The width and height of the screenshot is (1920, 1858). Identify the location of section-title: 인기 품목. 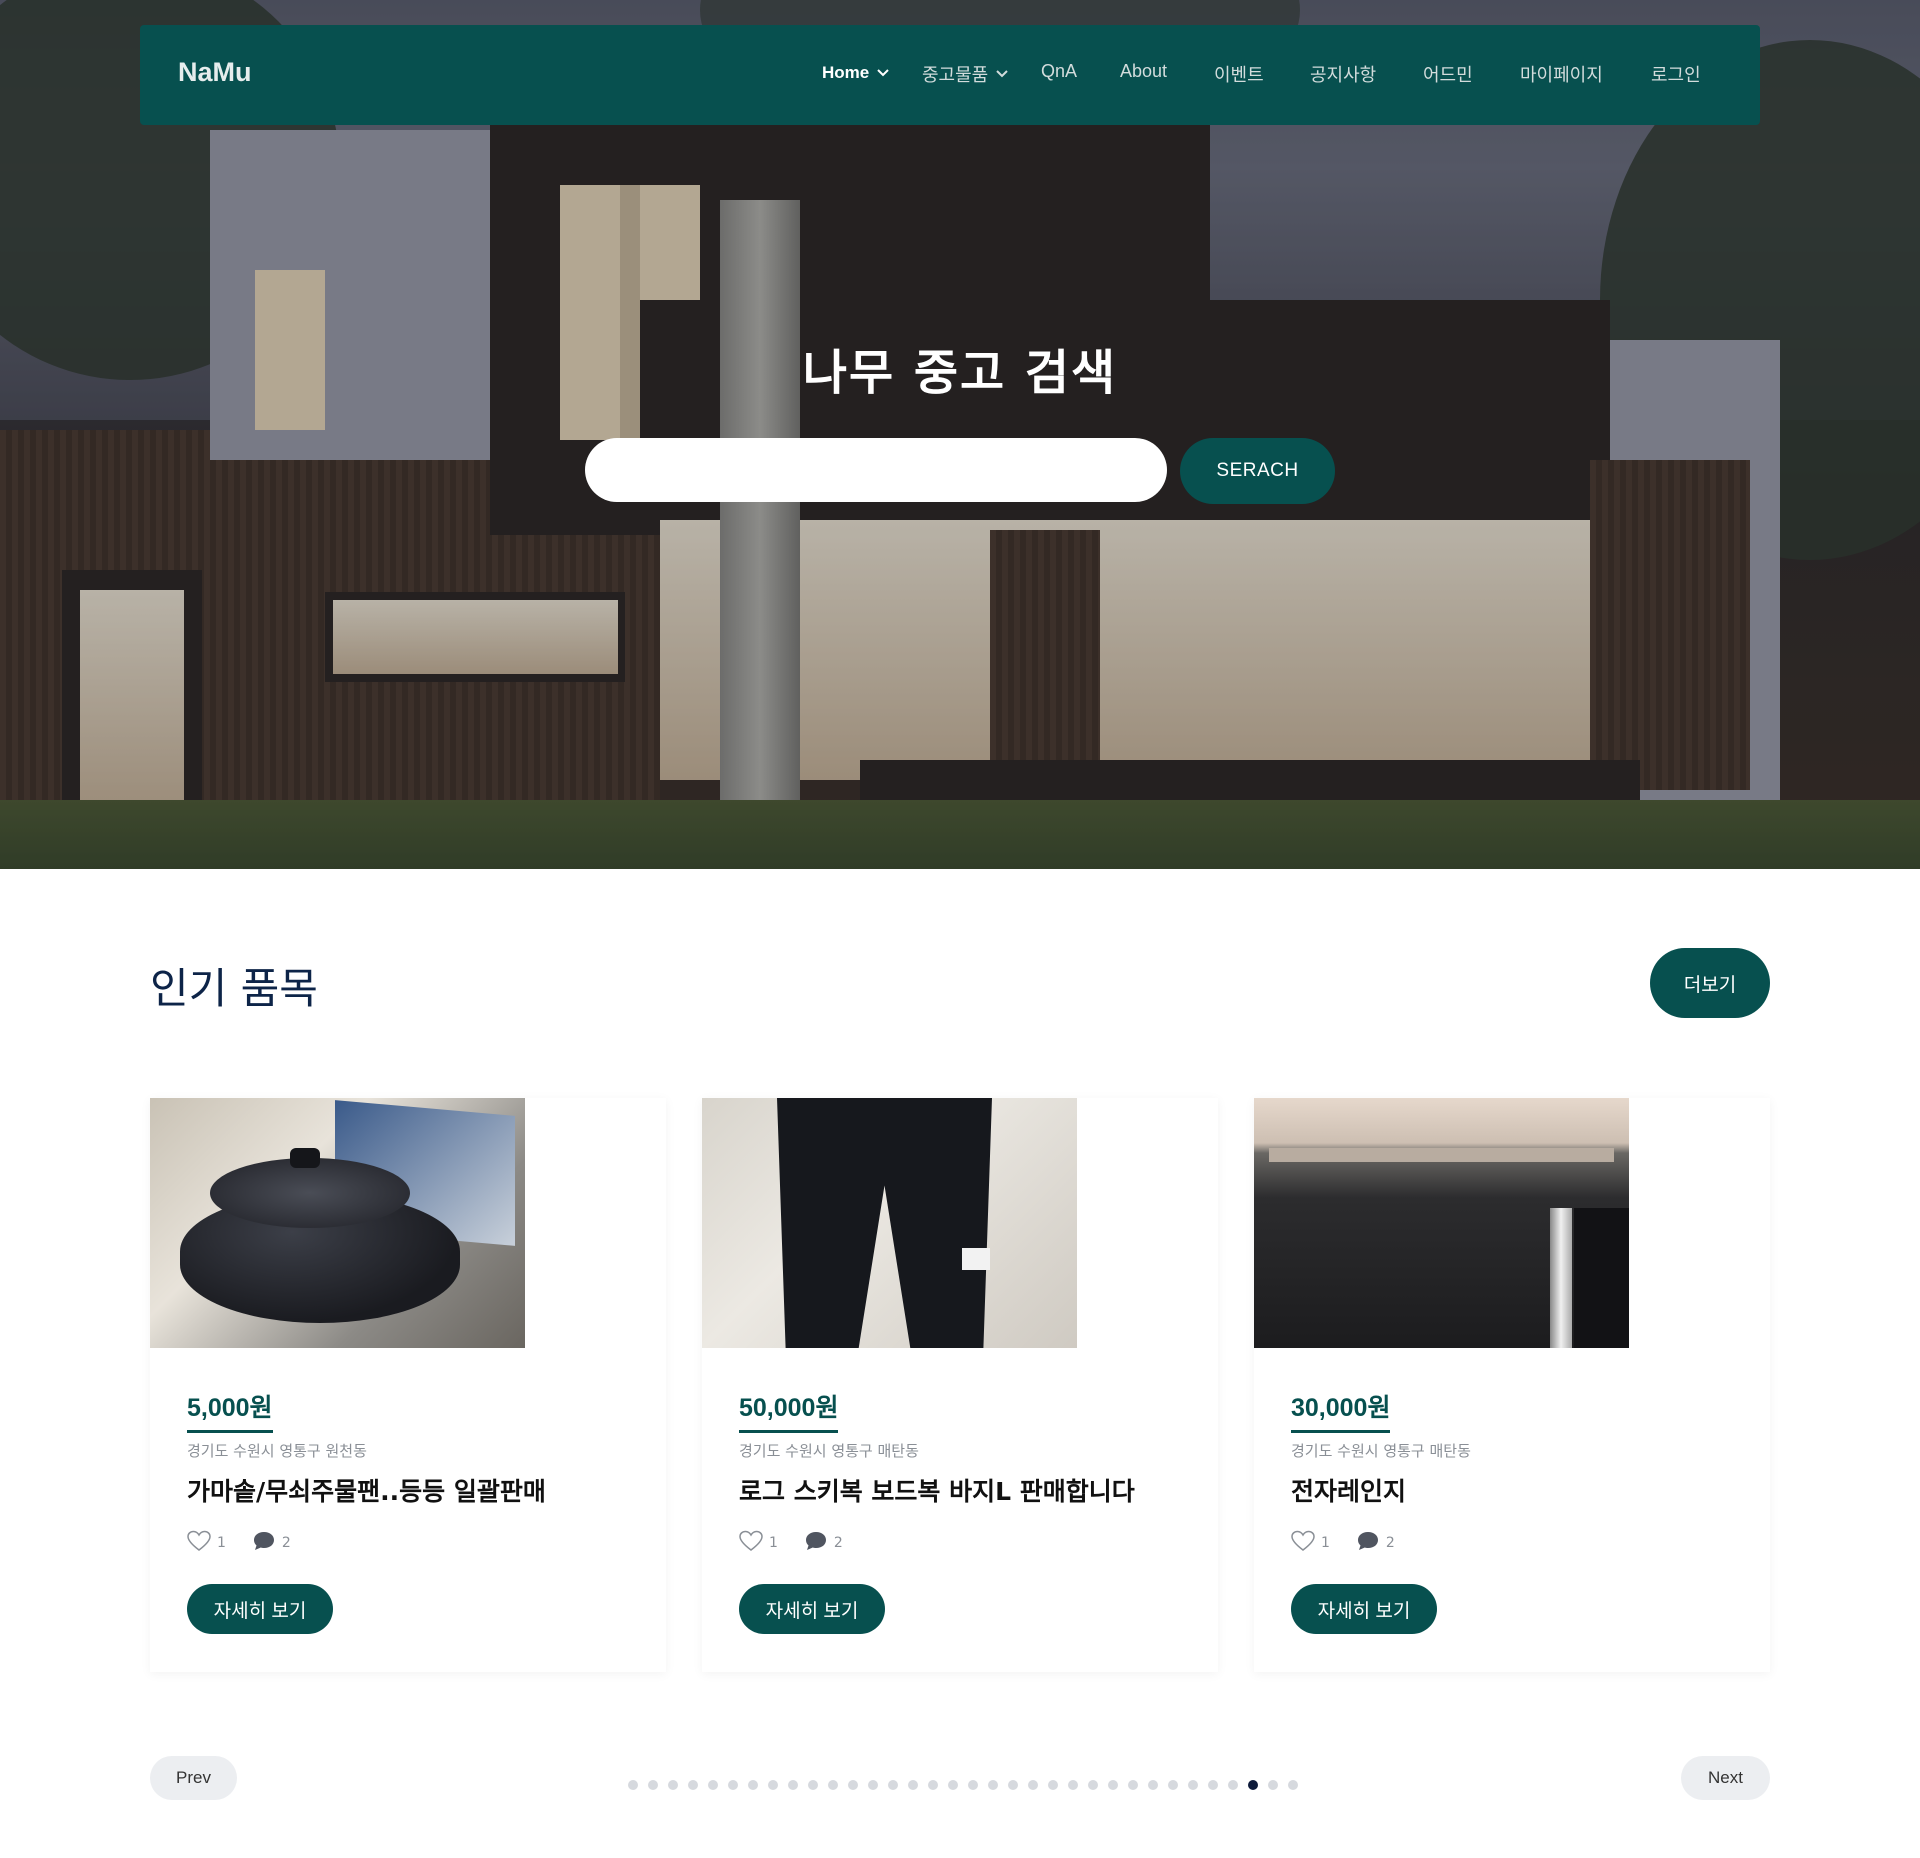
(234, 988).